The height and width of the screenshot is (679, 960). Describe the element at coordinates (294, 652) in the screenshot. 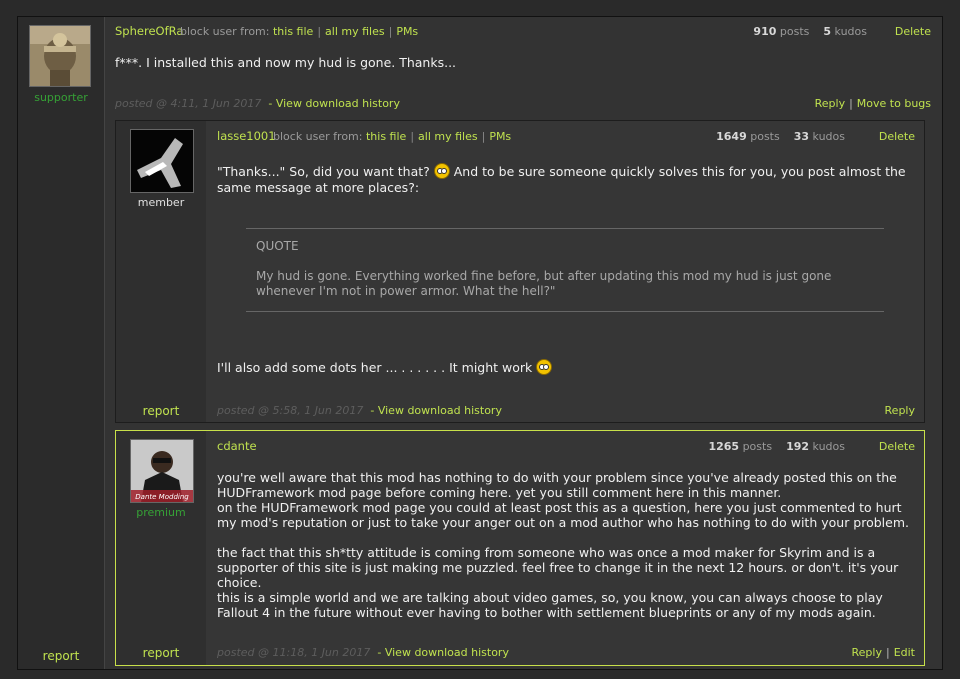

I see `posted-timestamp: posted @ 11:18, 1 Jun 2017` at that location.